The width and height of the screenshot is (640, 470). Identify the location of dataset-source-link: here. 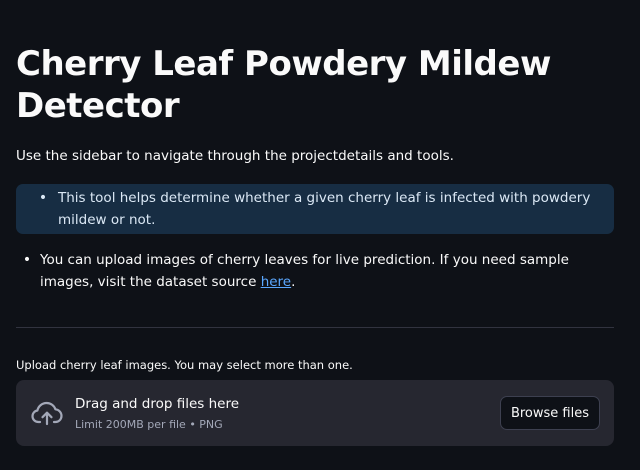
(276, 282).